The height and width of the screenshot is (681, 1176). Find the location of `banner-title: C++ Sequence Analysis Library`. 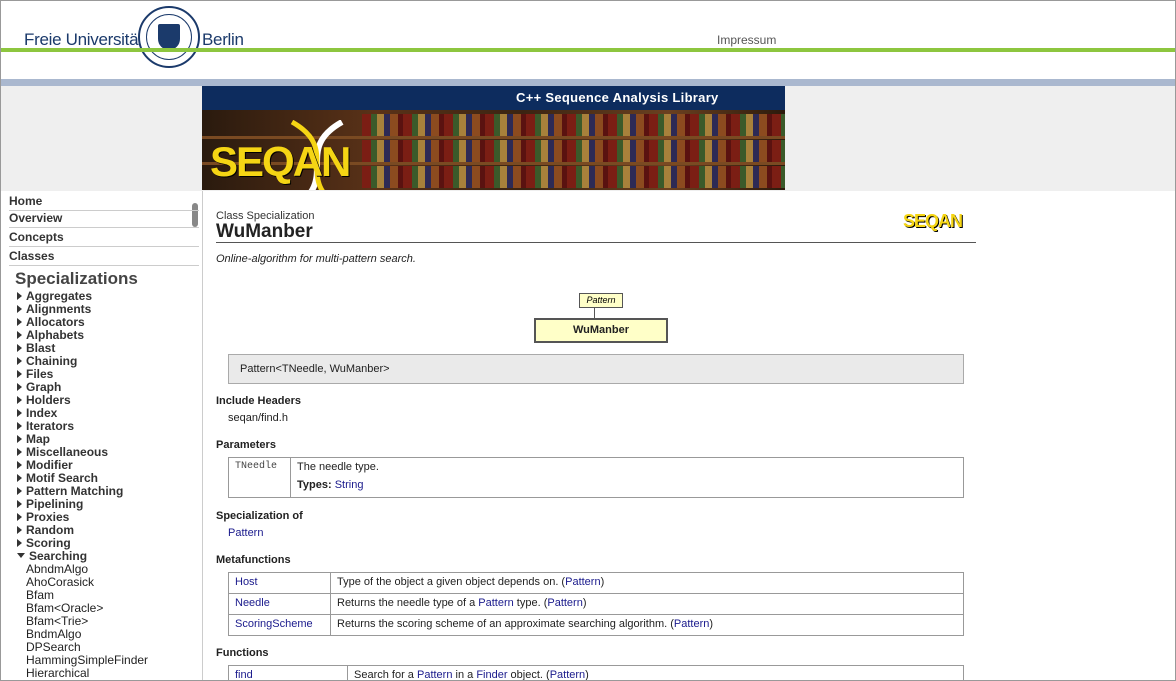

banner-title: C++ Sequence Analysis Library is located at coordinates (493, 98).